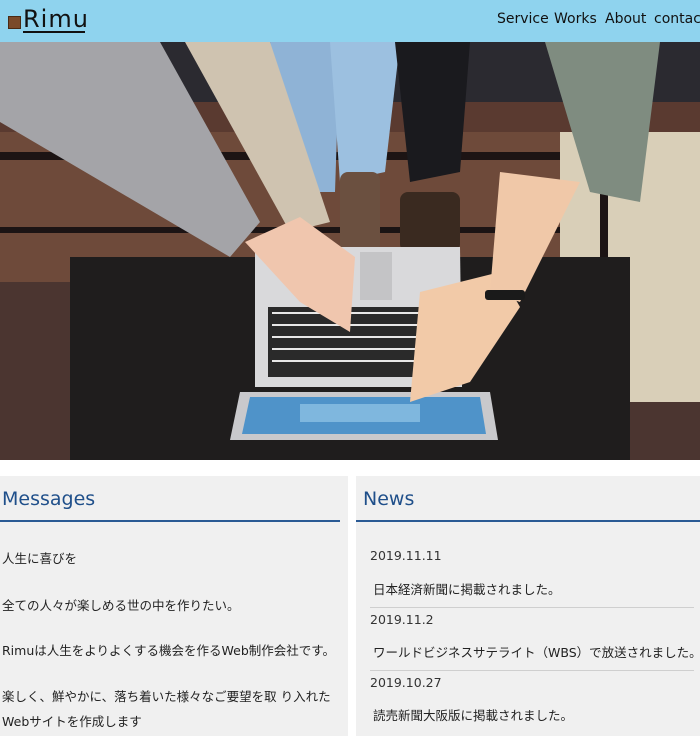 The height and width of the screenshot is (736, 700). I want to click on logo-underline, so click(54, 32).